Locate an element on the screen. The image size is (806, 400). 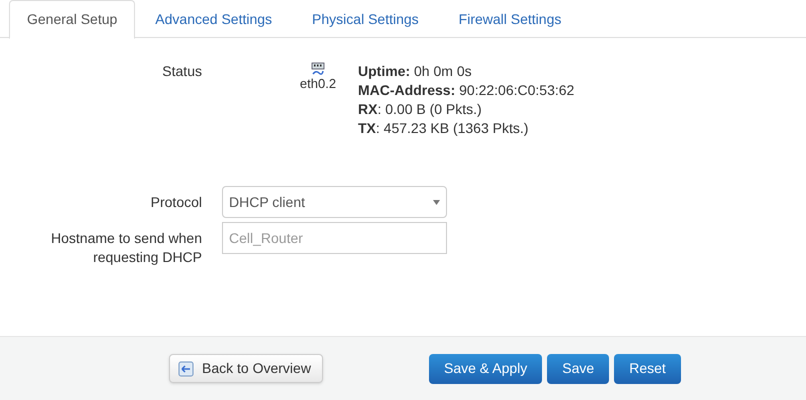
status-line: MAC-Address: 90:22:06:C0:53:62 is located at coordinates (466, 90).